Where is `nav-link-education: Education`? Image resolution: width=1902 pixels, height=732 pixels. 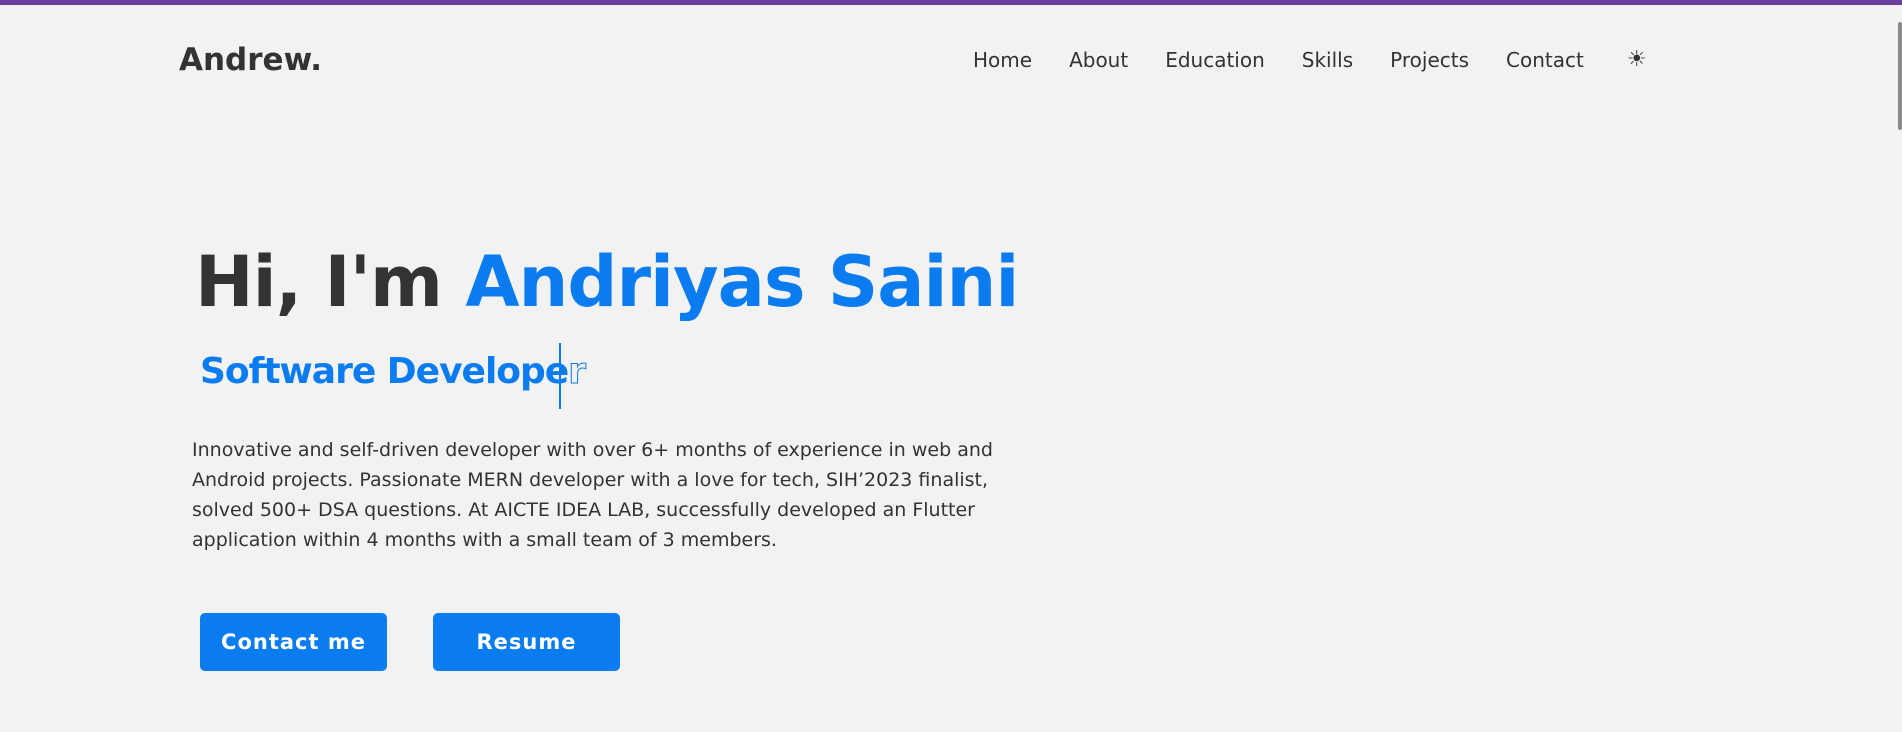 nav-link-education: Education is located at coordinates (1215, 60).